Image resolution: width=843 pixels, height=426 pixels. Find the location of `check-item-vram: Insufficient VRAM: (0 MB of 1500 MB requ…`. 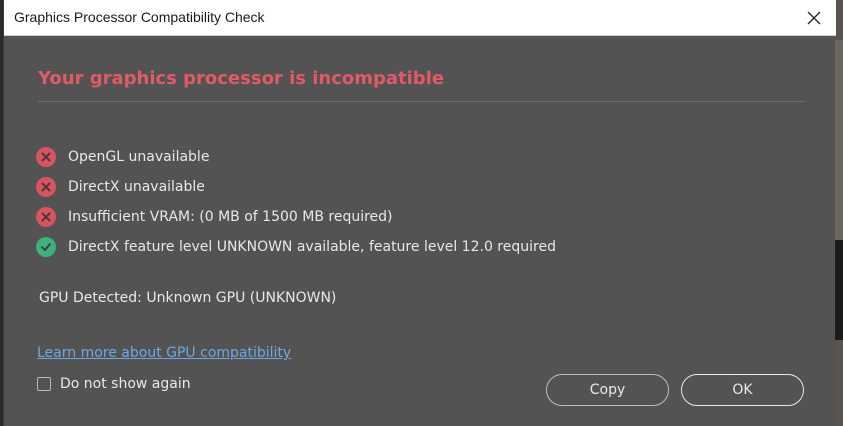

check-item-vram: Insufficient VRAM: (0 MB of 1500 MB requ… is located at coordinates (296, 217).